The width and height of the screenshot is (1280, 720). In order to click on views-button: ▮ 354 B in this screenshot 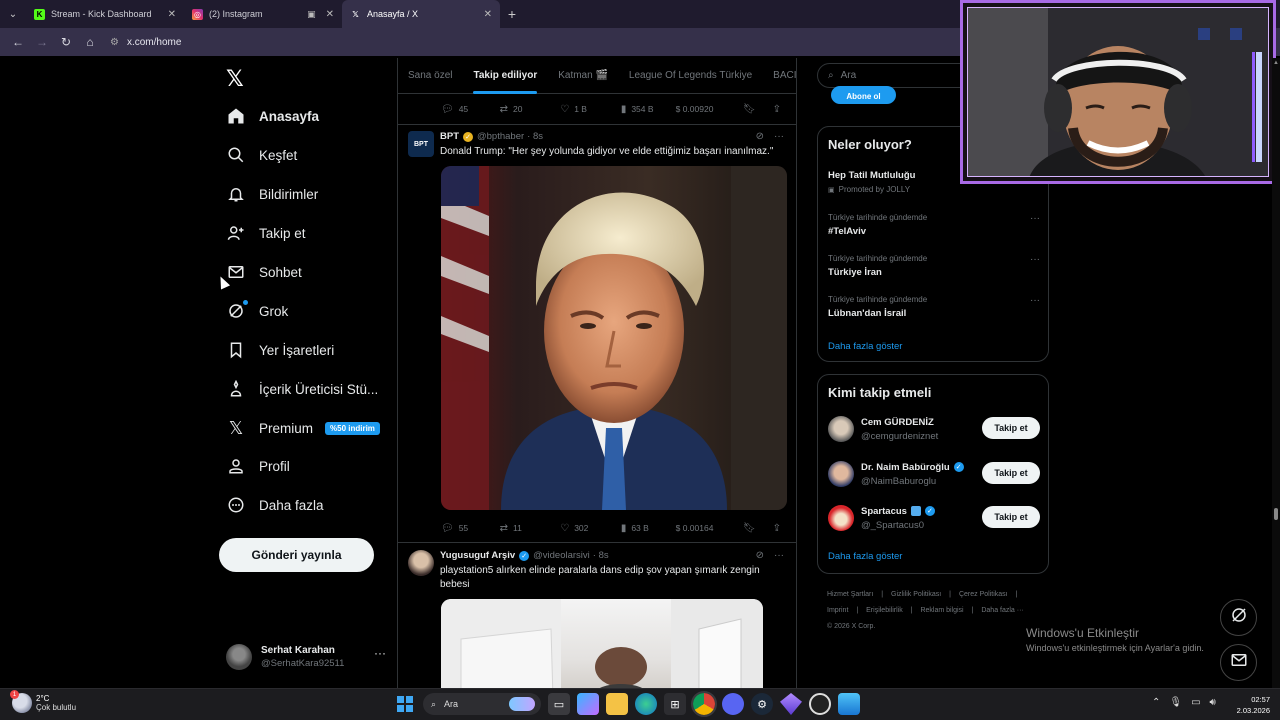, I will do `click(648, 109)`.